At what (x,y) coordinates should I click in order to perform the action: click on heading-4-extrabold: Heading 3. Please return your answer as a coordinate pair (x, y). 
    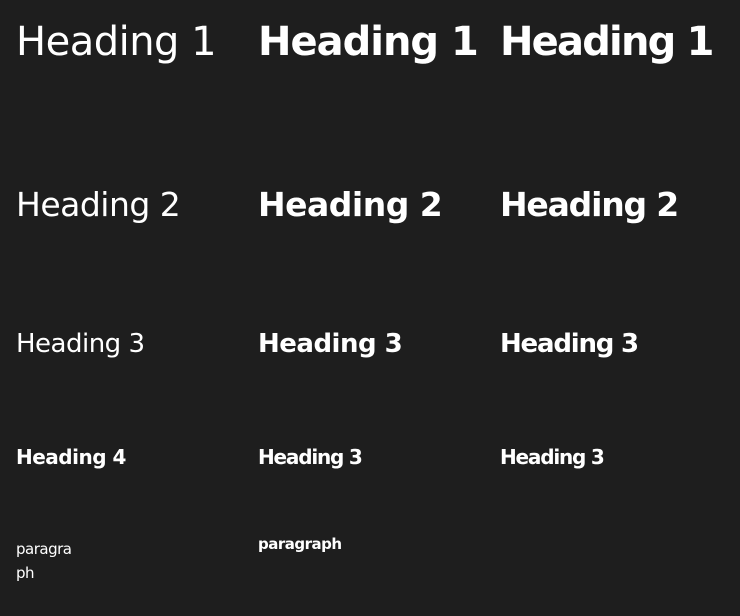
    Looking at the image, I should click on (552, 457).